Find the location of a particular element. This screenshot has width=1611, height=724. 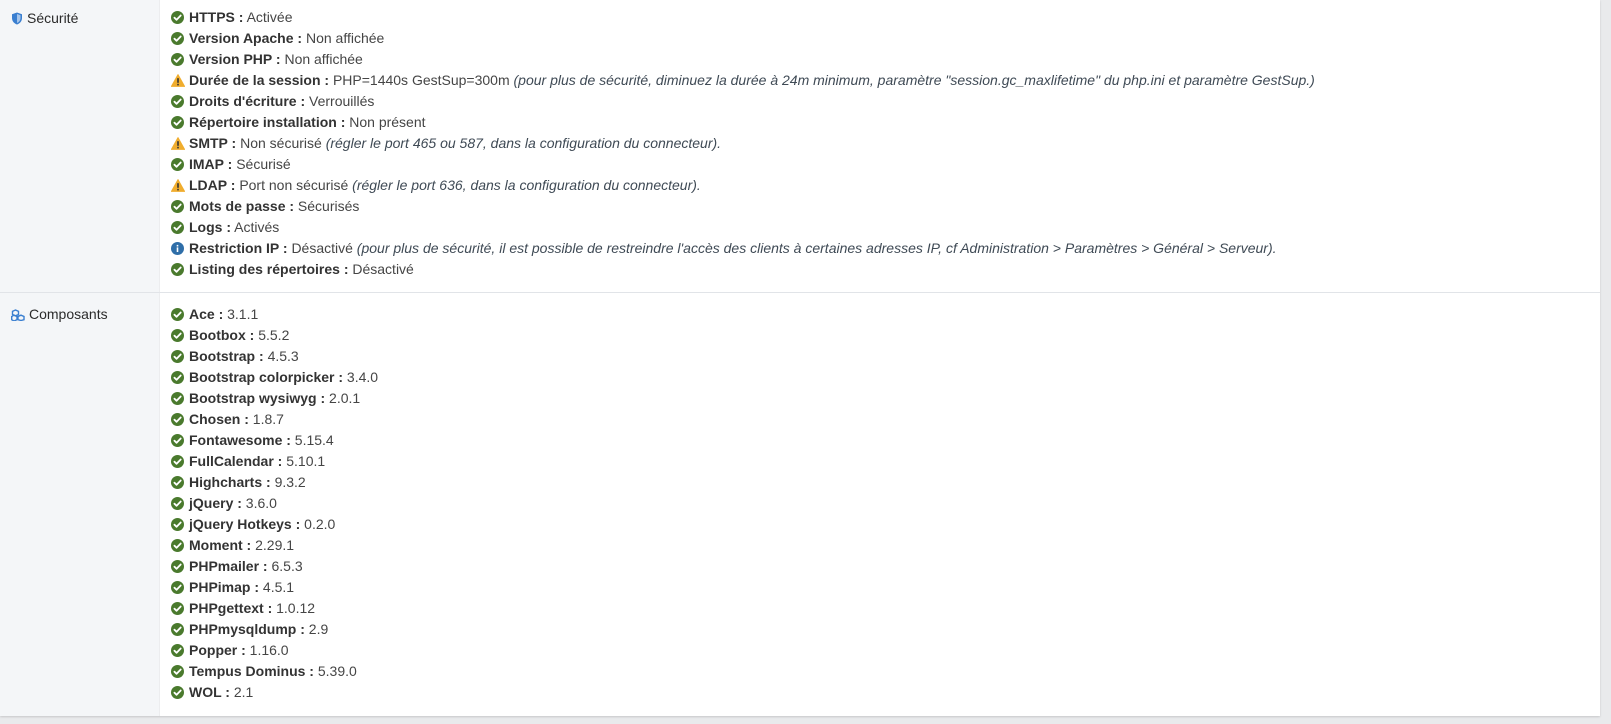

component-row: PHPmailer : 6.5.3 is located at coordinates (885, 566).